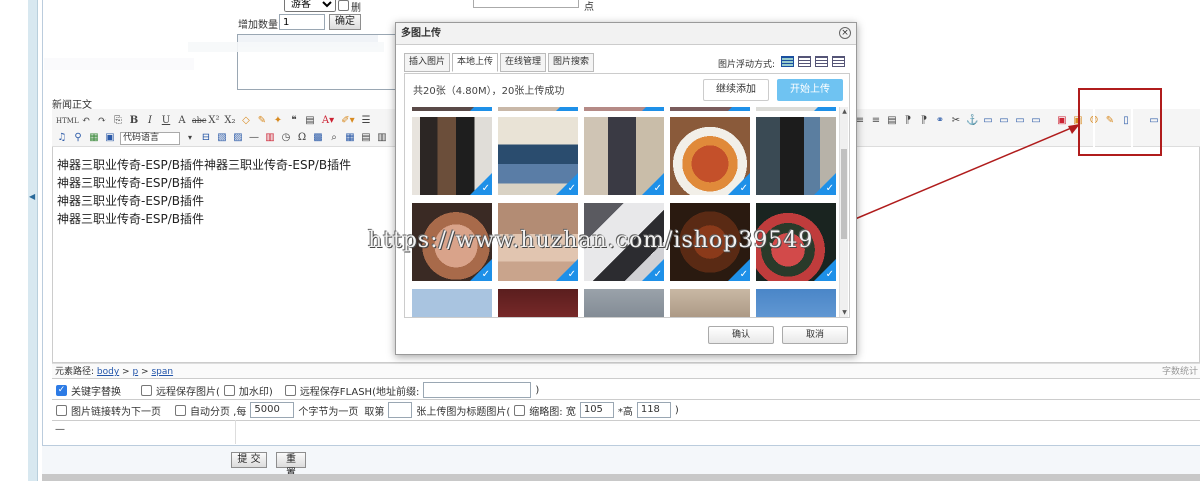 Image resolution: width=1200 pixels, height=481 pixels. What do you see at coordinates (821, 61) in the screenshot?
I see `float-right-icon` at bounding box center [821, 61].